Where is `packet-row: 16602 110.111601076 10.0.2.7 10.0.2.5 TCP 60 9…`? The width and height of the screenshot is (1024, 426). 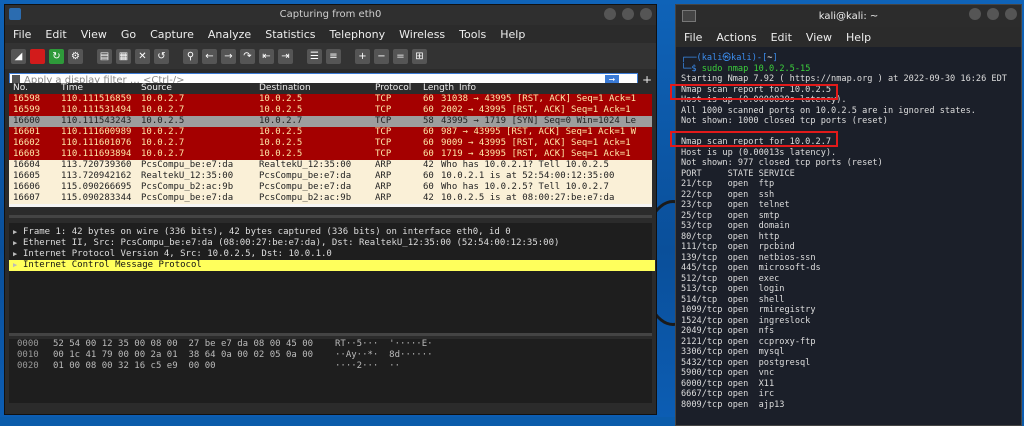 packet-row: 16602 110.111601076 10.0.2.7 10.0.2.5 TCP 60 9… is located at coordinates (330, 143).